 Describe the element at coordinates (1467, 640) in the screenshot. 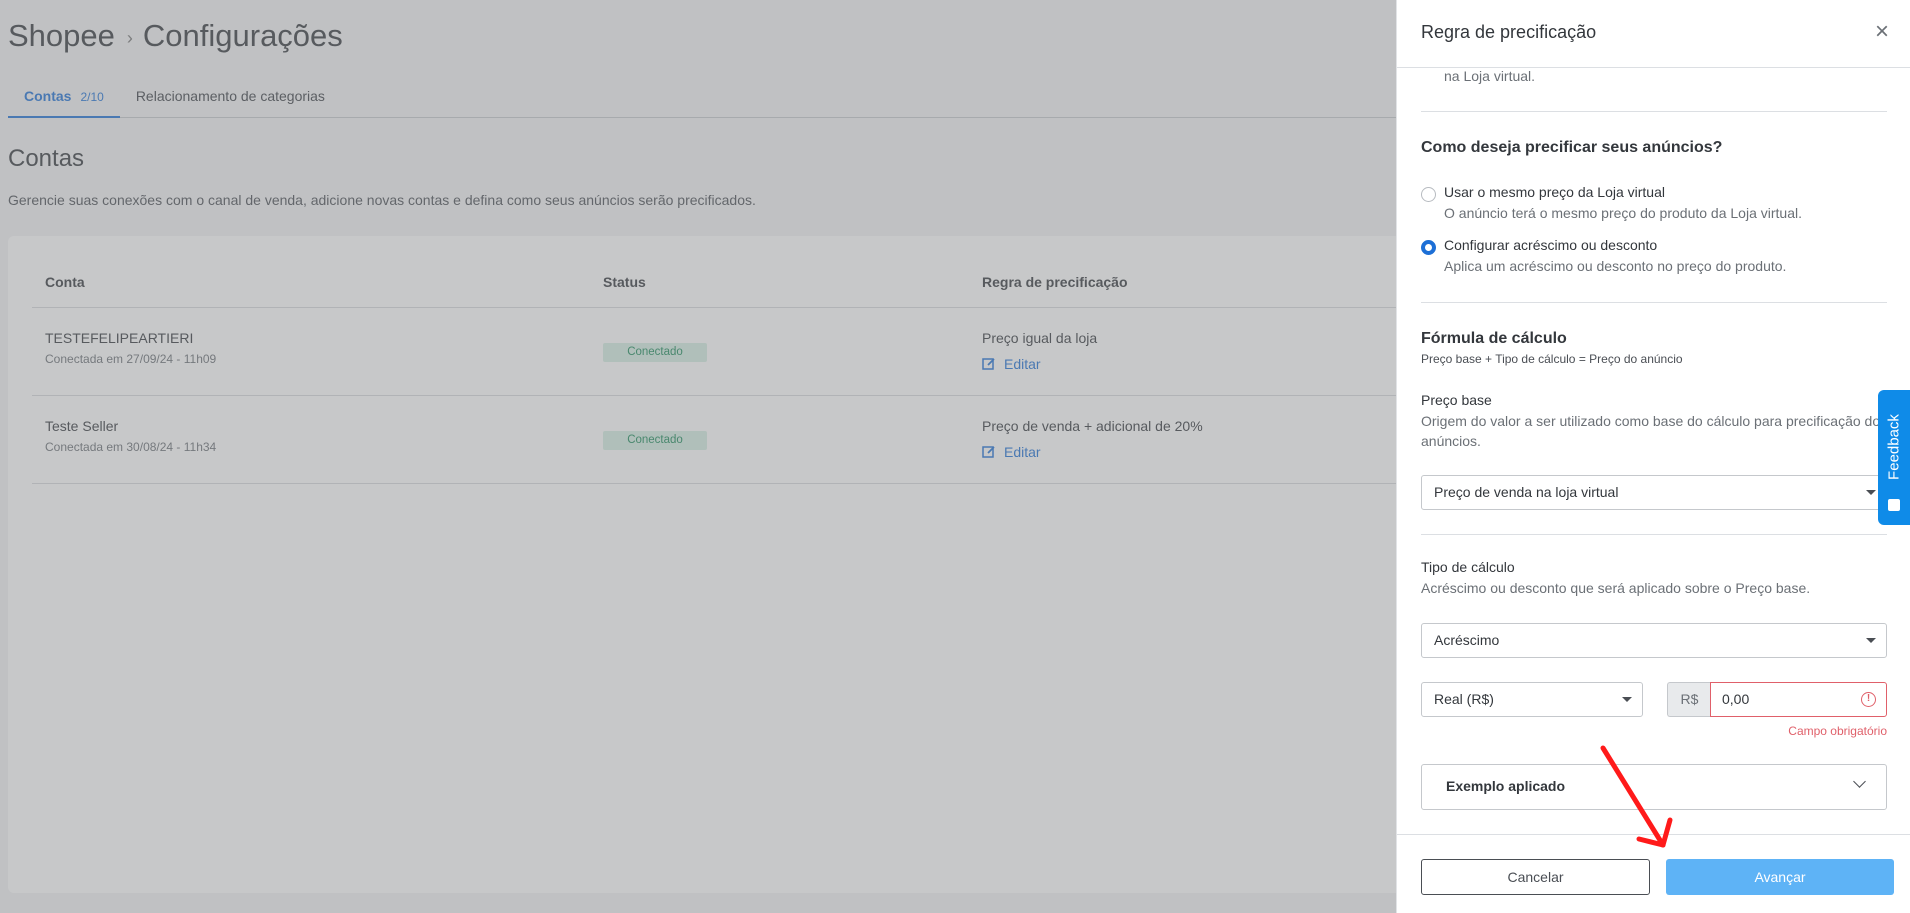

I see `calc-type-value: Acréscimo` at that location.